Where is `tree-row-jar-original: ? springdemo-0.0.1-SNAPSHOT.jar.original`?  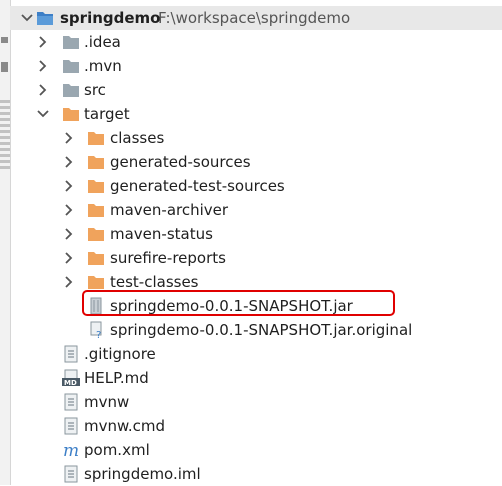
tree-row-jar-original: ? springdemo-0.0.1-SNAPSHOT.jar.original is located at coordinates (256, 330).